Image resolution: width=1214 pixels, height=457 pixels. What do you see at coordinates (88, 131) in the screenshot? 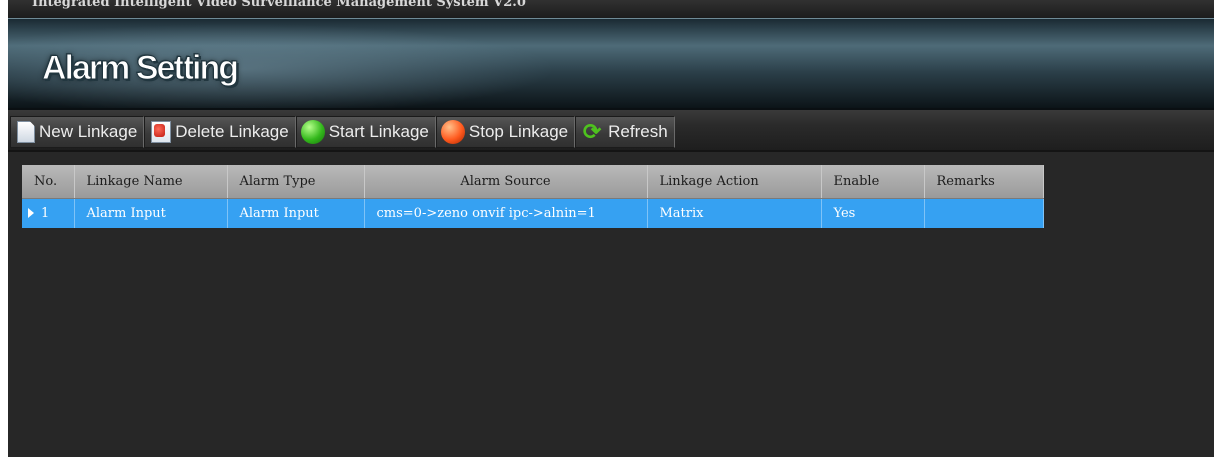
I see `new-linkage-label: New Linkage` at bounding box center [88, 131].